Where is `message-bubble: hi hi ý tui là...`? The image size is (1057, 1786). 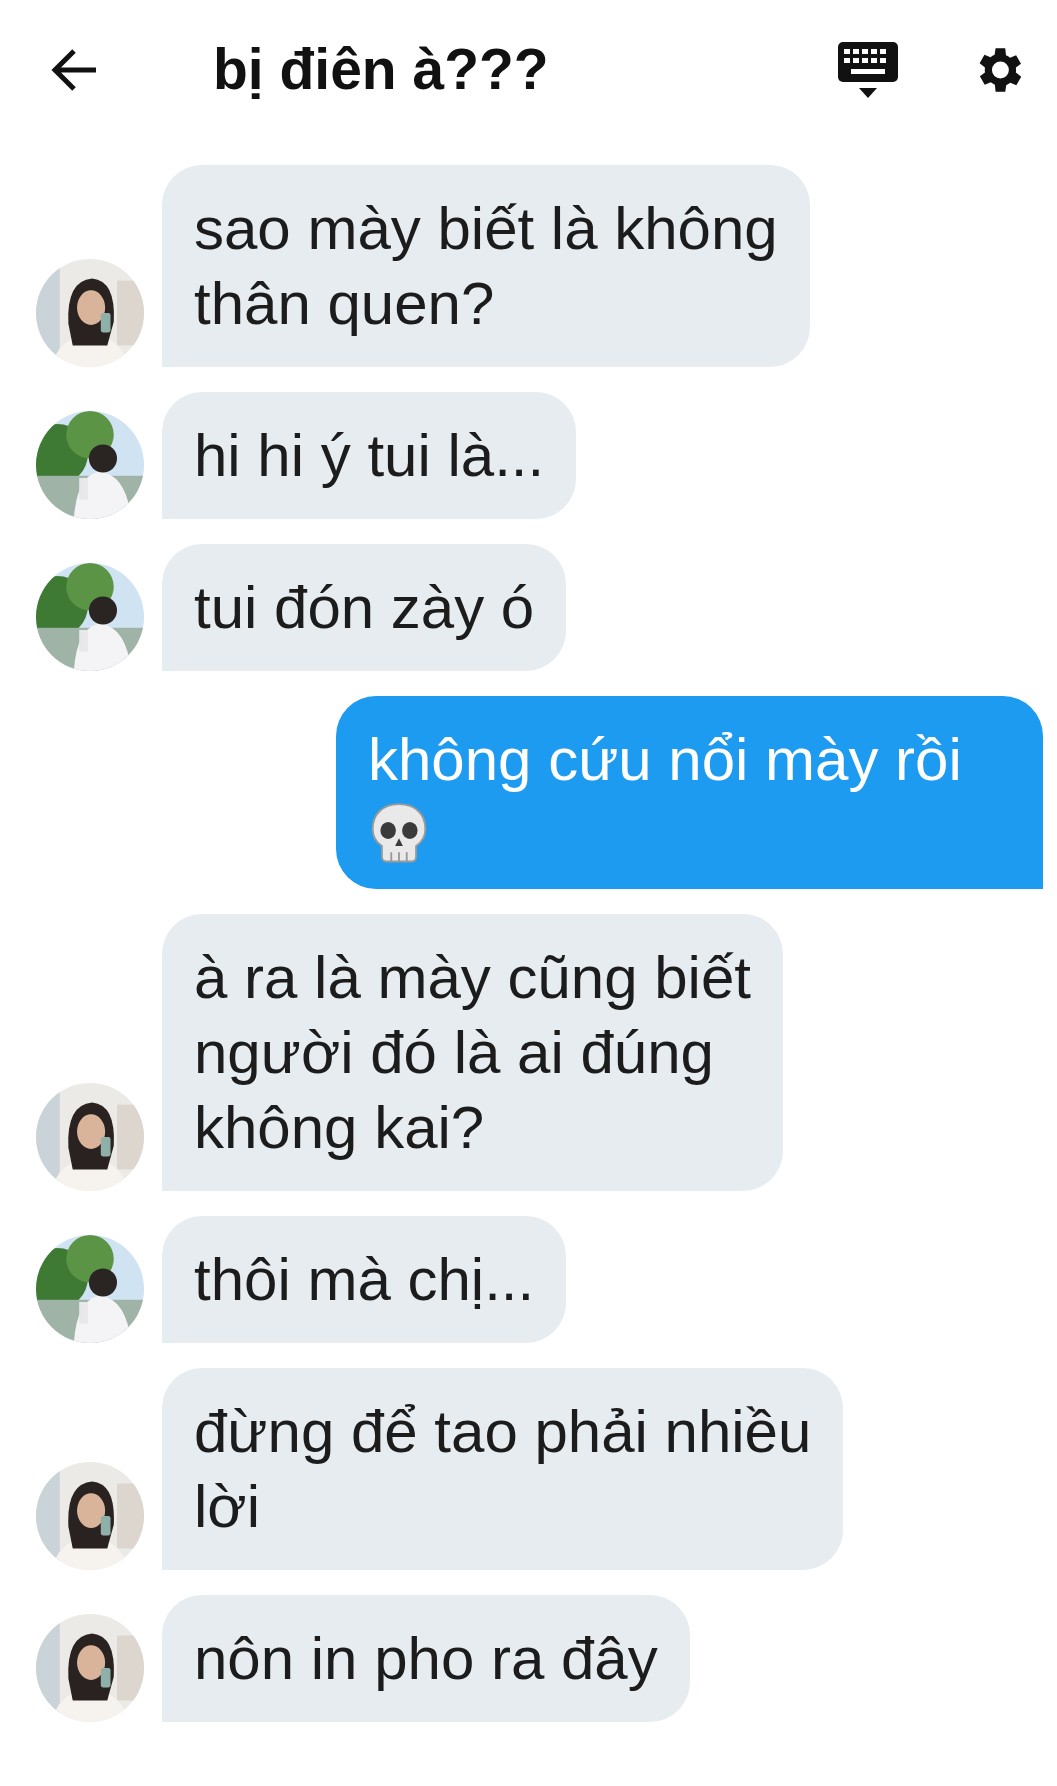
message-bubble: hi hi ý tui là... is located at coordinates (369, 455).